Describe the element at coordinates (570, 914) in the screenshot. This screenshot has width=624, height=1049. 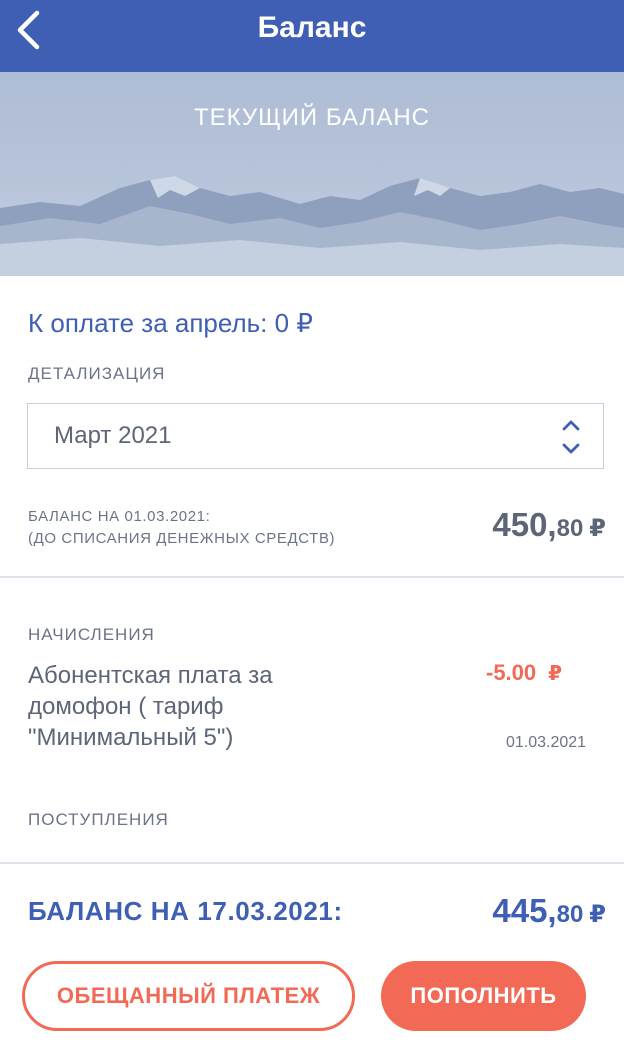
I see `balance-end-amount-dec: 80` at that location.